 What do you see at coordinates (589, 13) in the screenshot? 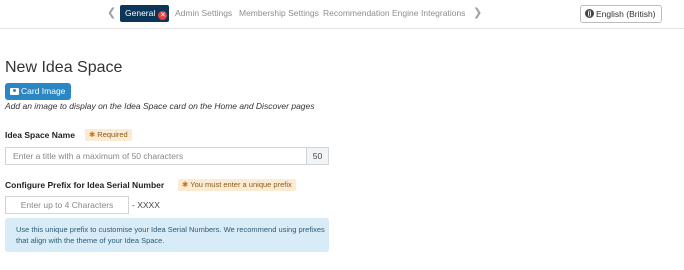
I see `globe-icon` at bounding box center [589, 13].